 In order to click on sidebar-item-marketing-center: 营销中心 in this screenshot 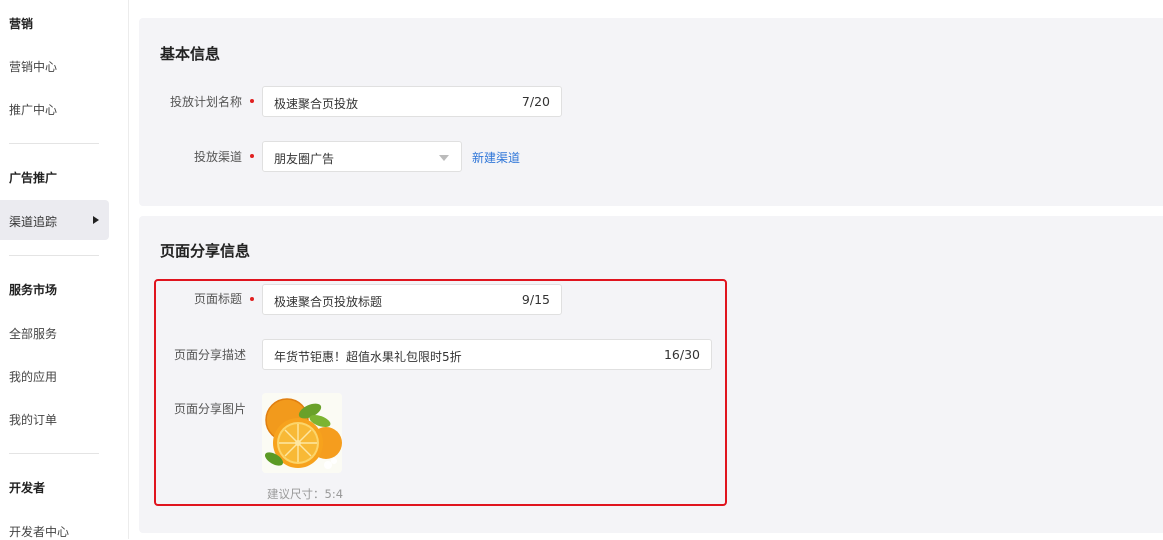, I will do `click(33, 66)`.